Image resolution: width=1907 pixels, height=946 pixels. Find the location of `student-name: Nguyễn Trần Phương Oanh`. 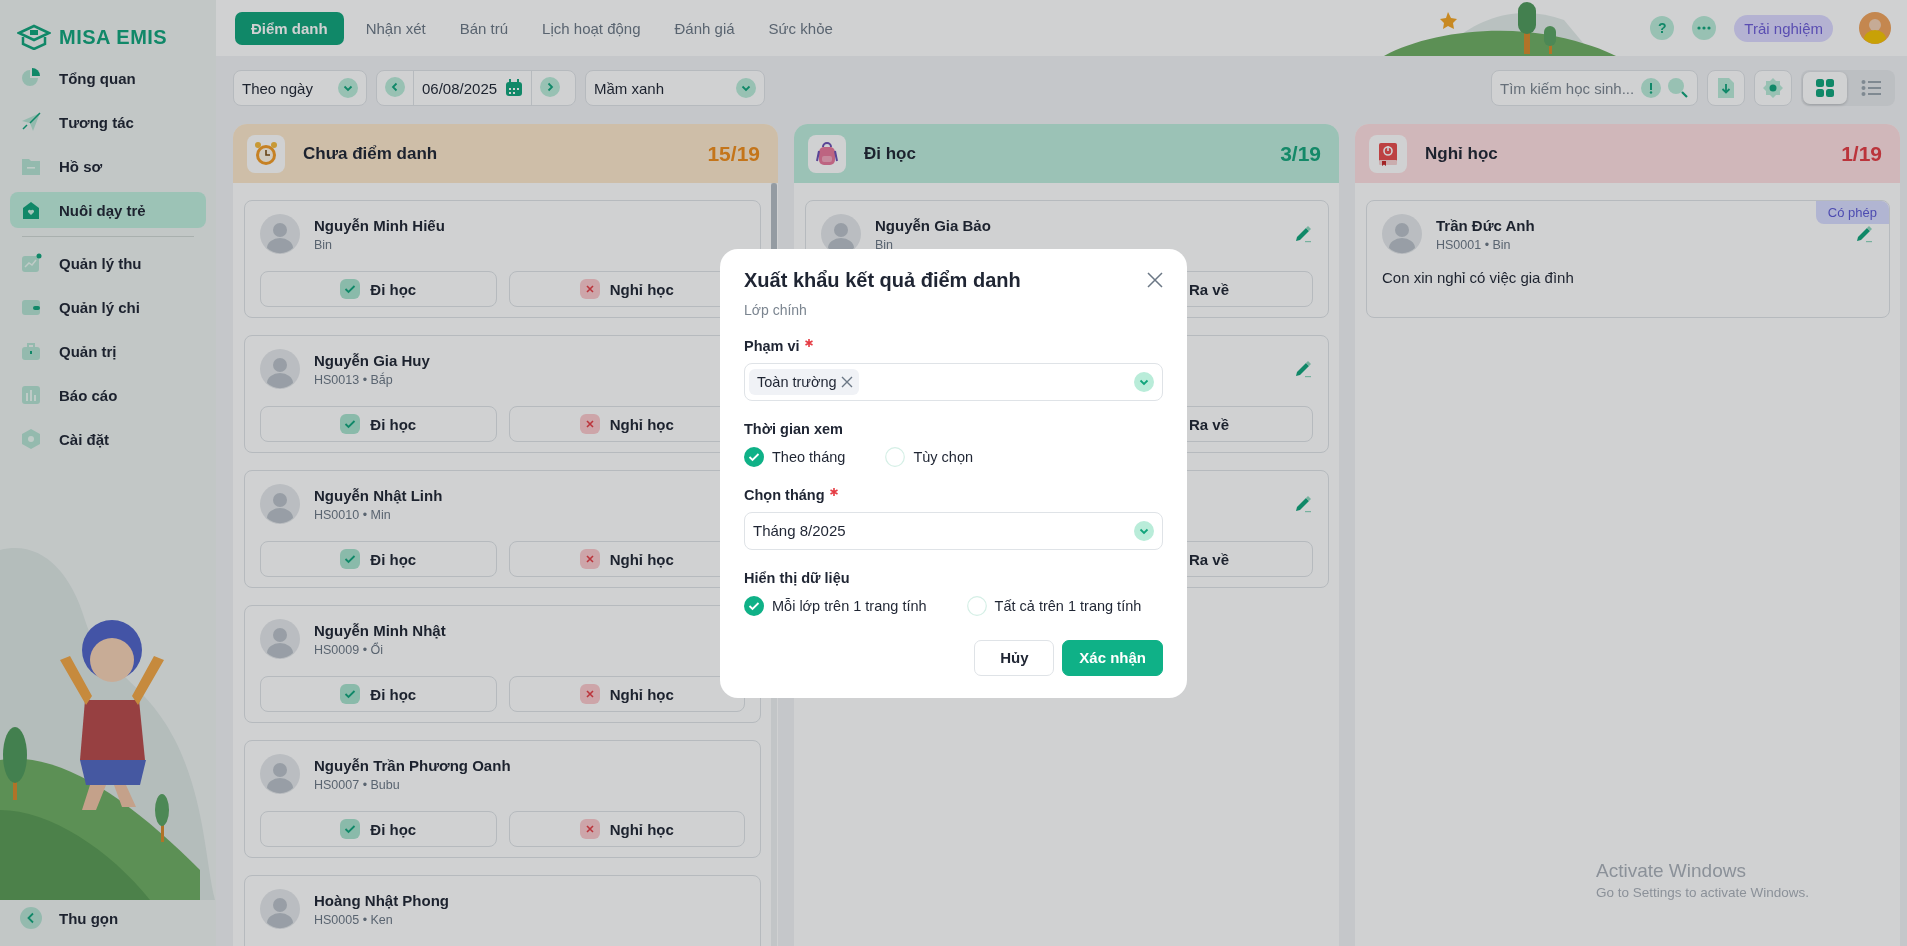

student-name: Nguyễn Trần Phương Oanh is located at coordinates (413, 765).